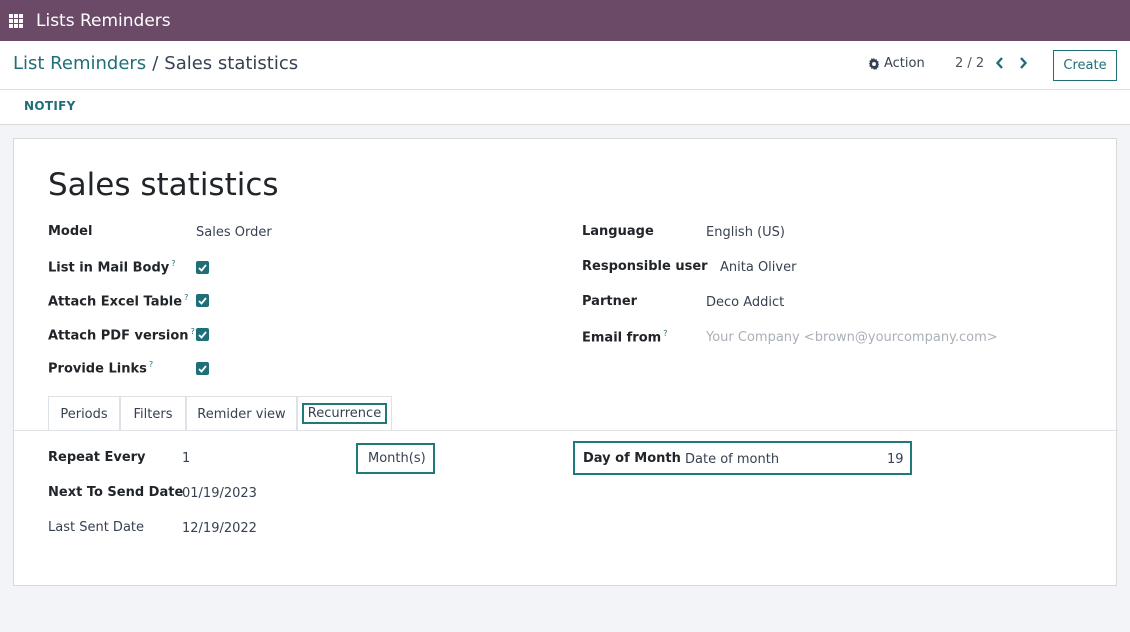 The width and height of the screenshot is (1130, 632). What do you see at coordinates (241, 413) in the screenshot?
I see `tab-reminder-view: Remider view` at bounding box center [241, 413].